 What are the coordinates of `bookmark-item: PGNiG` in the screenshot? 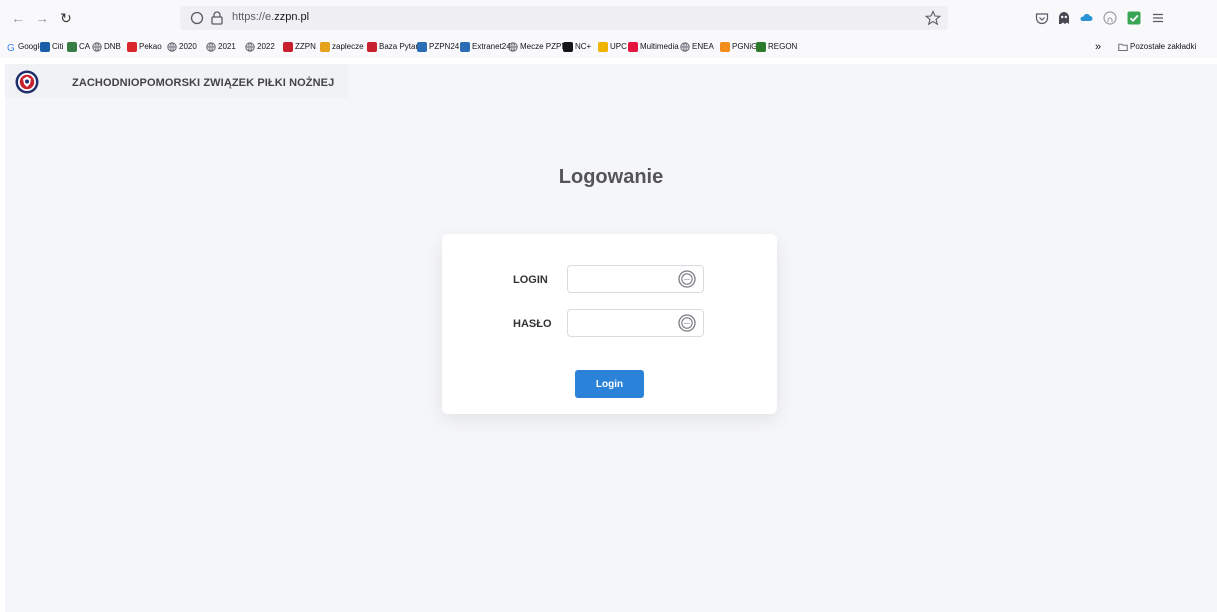 It's located at (738, 47).